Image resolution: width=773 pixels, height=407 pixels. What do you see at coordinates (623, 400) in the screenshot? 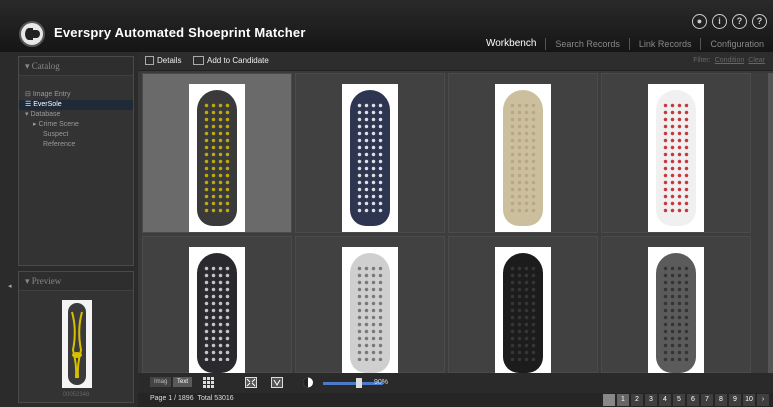
I see `page-button: 1` at bounding box center [623, 400].